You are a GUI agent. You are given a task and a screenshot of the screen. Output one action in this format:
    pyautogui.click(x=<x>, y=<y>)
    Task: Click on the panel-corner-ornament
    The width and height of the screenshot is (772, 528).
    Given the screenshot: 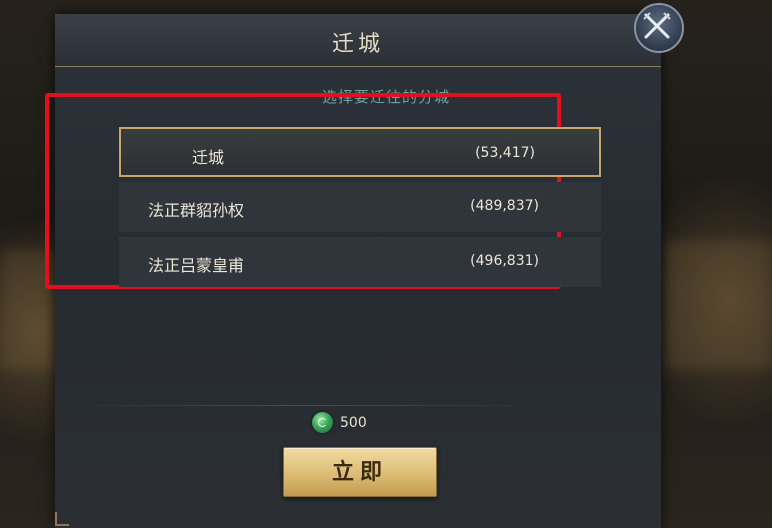 What is the action you would take?
    pyautogui.click(x=62, y=519)
    